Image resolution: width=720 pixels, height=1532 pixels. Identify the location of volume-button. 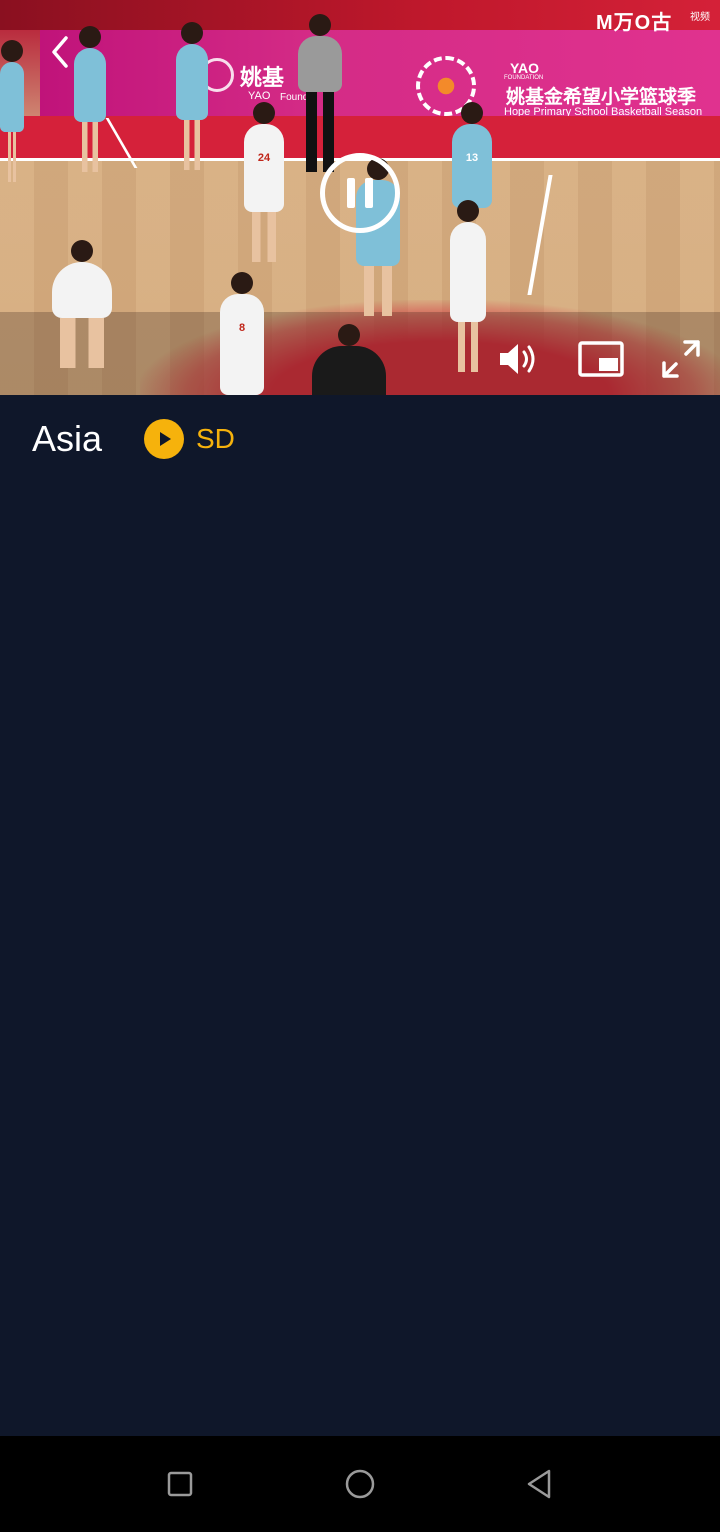
(519, 359).